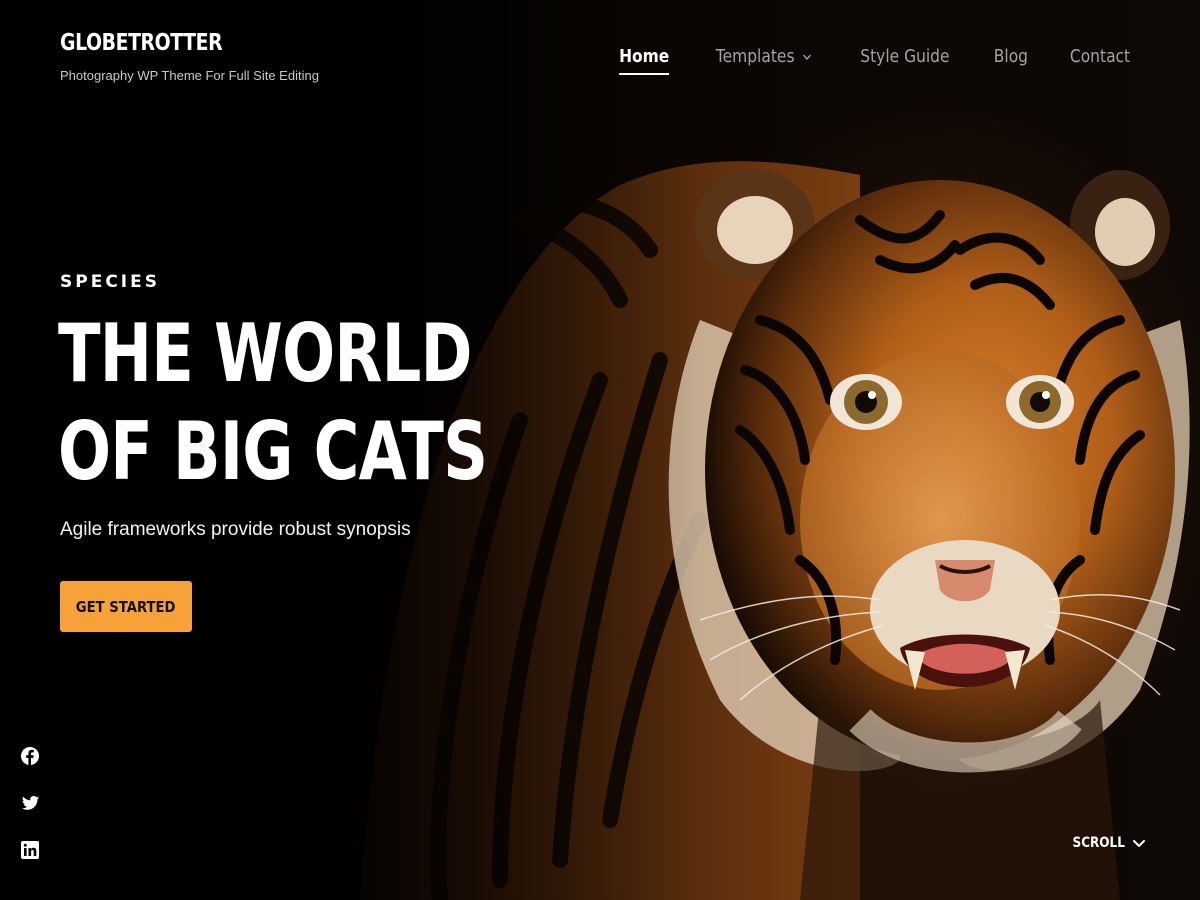 The height and width of the screenshot is (900, 1200). What do you see at coordinates (1100, 56) in the screenshot?
I see `nav-item-label: Contact` at bounding box center [1100, 56].